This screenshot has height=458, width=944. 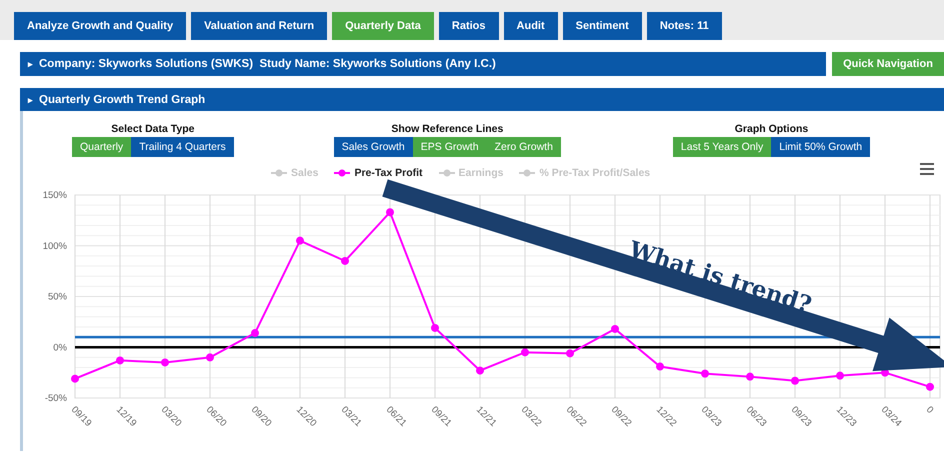 I want to click on company-bar: ▸ Company: Skyworks Solutions (SWKS) Study Name: Skyworks Solutions (Any I.C.), so click(x=423, y=64).